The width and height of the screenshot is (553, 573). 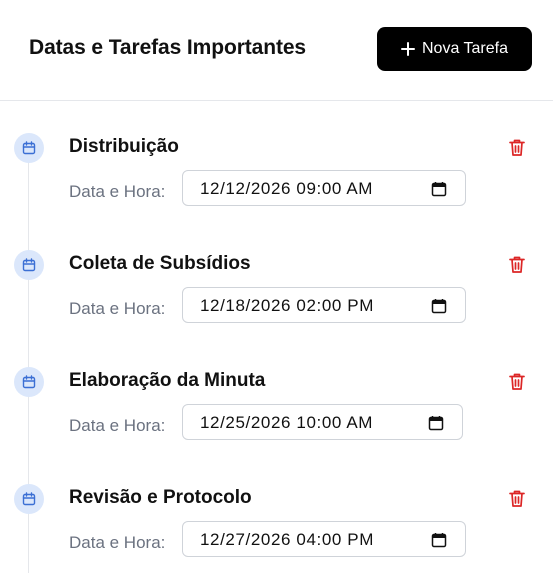 I want to click on datetime-input: 12/18/2026 02:00 PM, so click(x=324, y=305).